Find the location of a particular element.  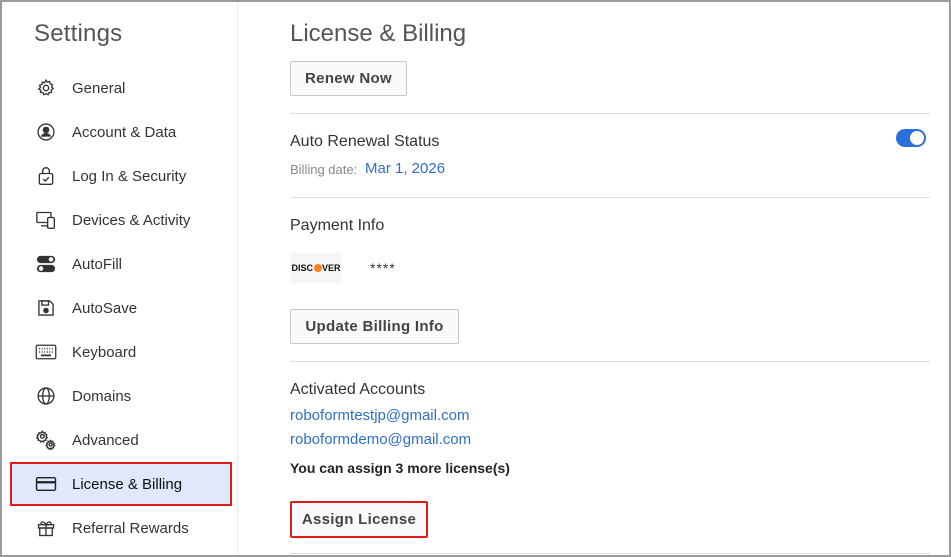

billing-date-label: Billing date: is located at coordinates (324, 169).